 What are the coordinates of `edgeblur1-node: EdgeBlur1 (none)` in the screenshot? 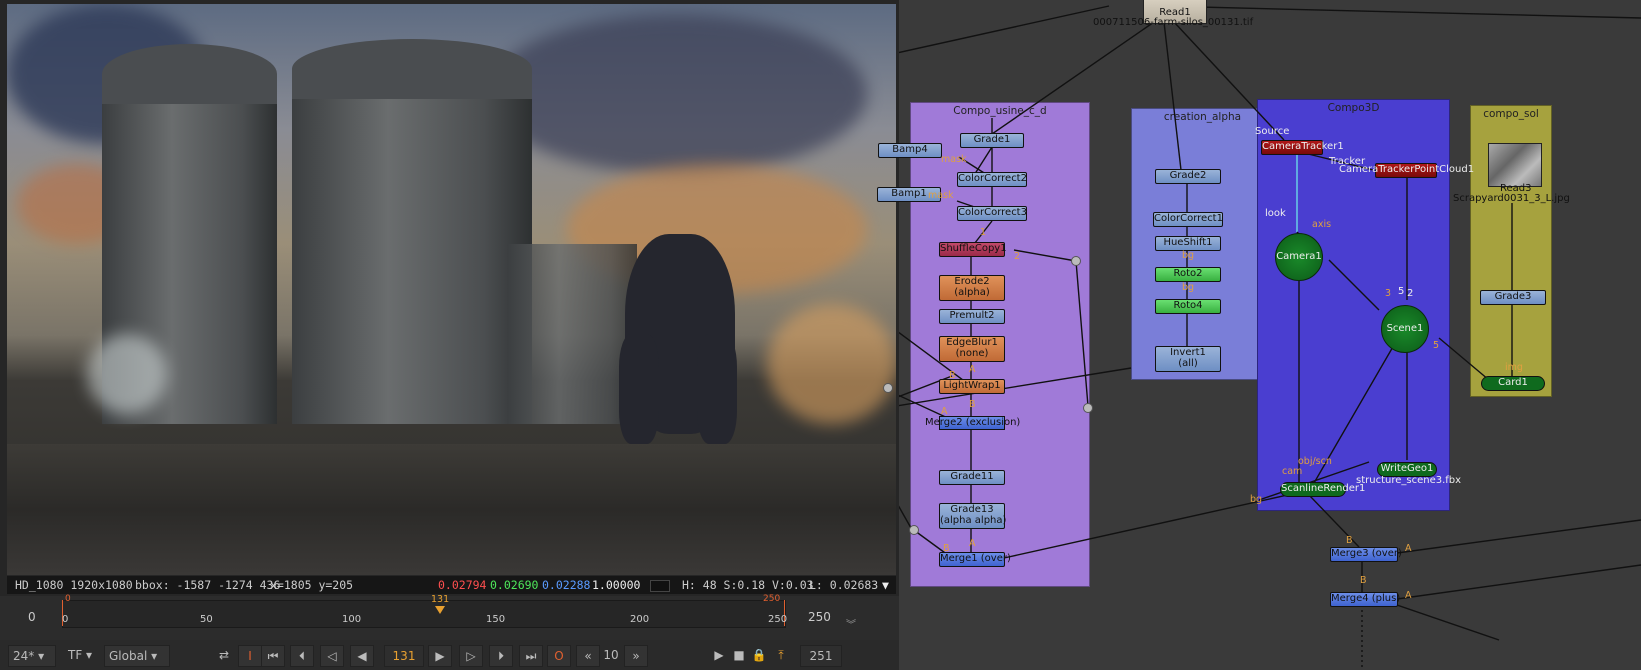 It's located at (972, 349).